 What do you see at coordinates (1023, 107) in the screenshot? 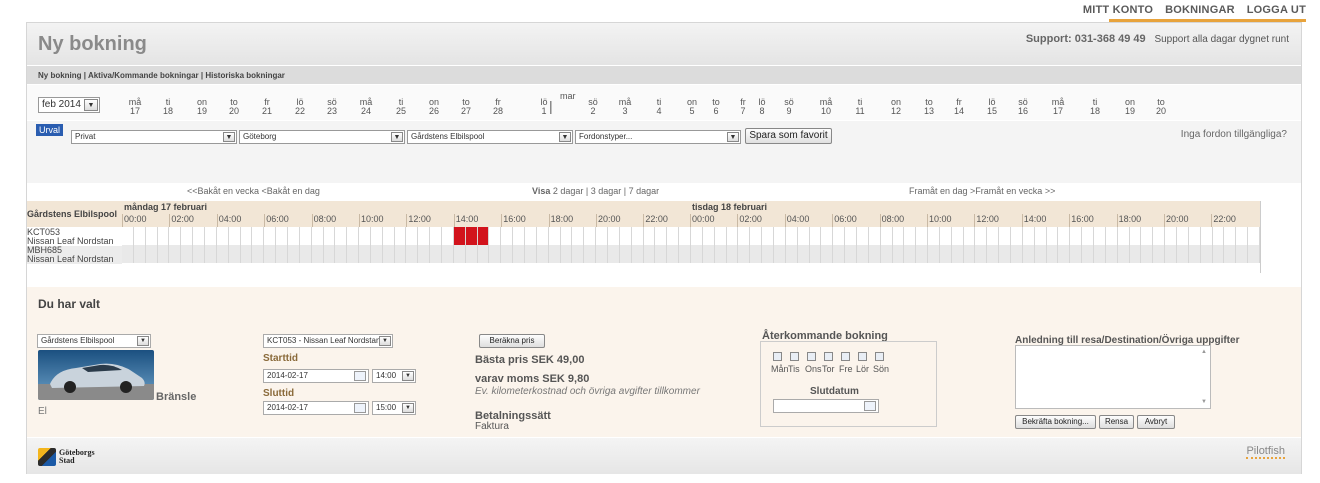
I see `date-day: sö 16` at bounding box center [1023, 107].